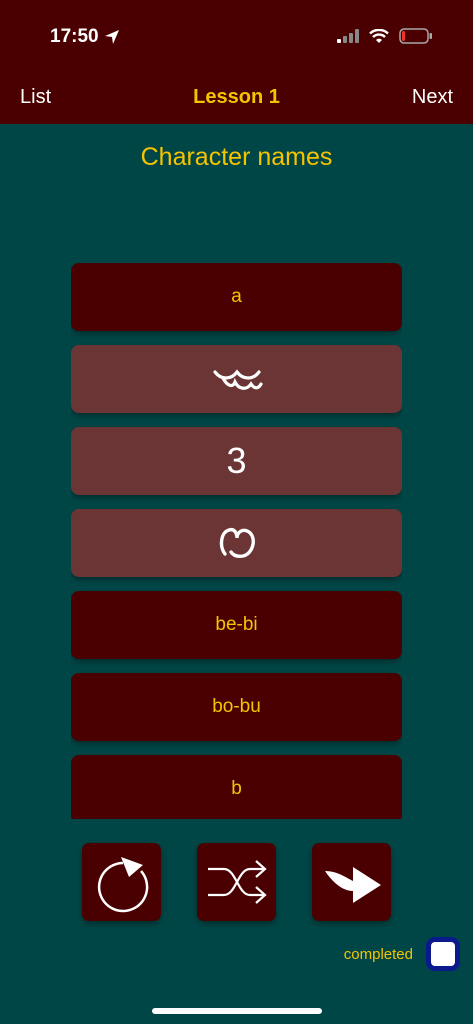 This screenshot has width=473, height=1024. I want to click on status-indicators, so click(385, 36).